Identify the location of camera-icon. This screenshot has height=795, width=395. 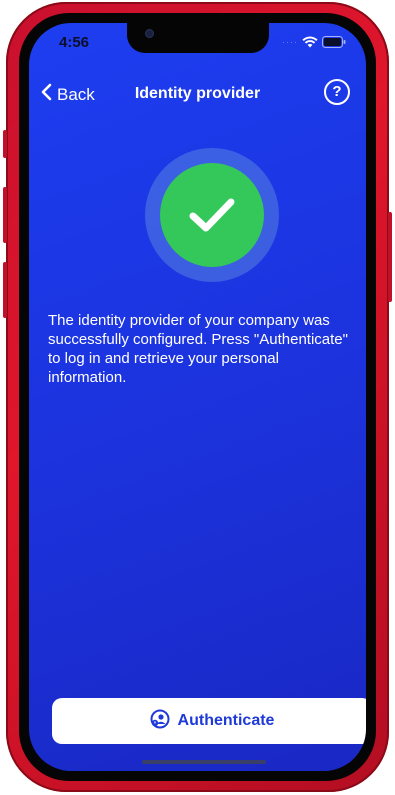
(149, 33).